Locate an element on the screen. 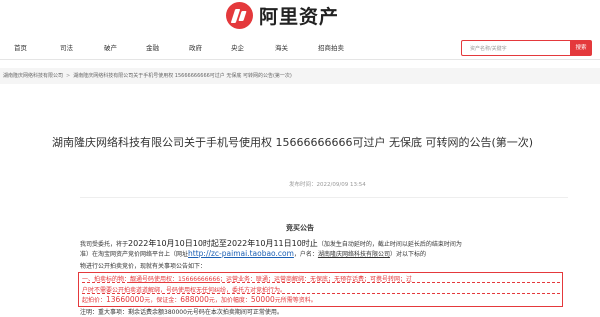 This screenshot has width=600, height=317. nav-item-home: 首页 is located at coordinates (20, 47).